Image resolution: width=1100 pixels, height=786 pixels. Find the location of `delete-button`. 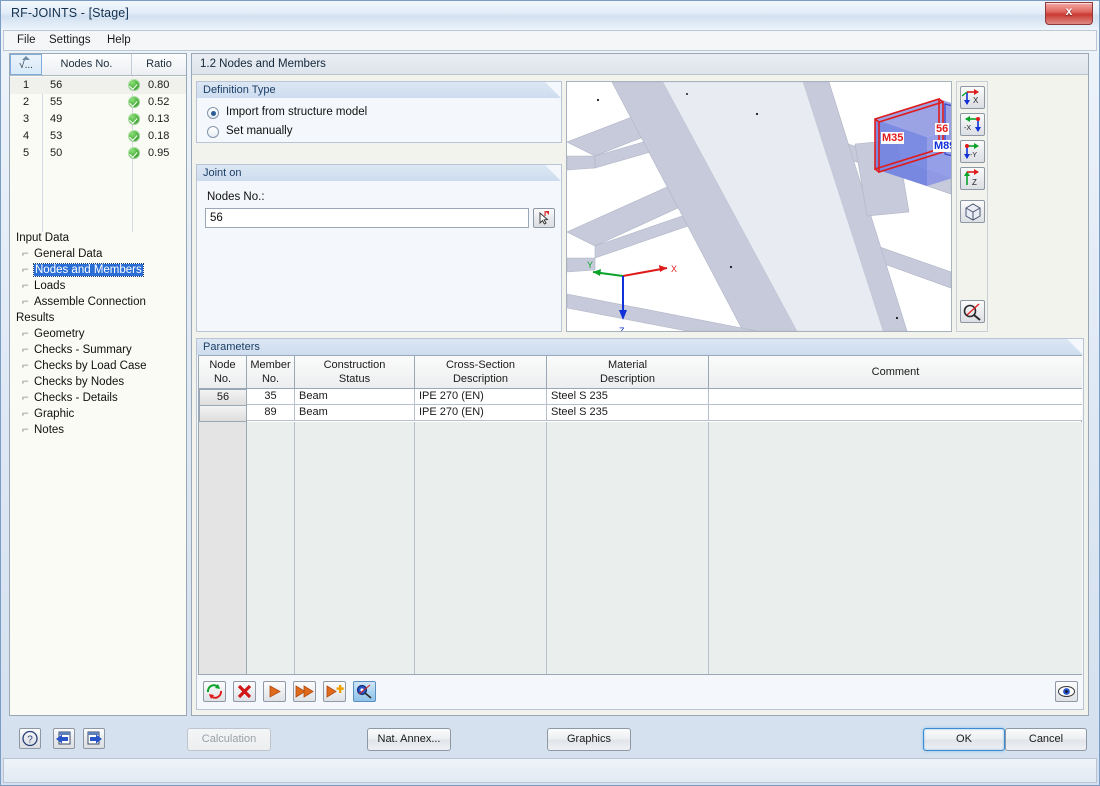

delete-button is located at coordinates (244, 691).